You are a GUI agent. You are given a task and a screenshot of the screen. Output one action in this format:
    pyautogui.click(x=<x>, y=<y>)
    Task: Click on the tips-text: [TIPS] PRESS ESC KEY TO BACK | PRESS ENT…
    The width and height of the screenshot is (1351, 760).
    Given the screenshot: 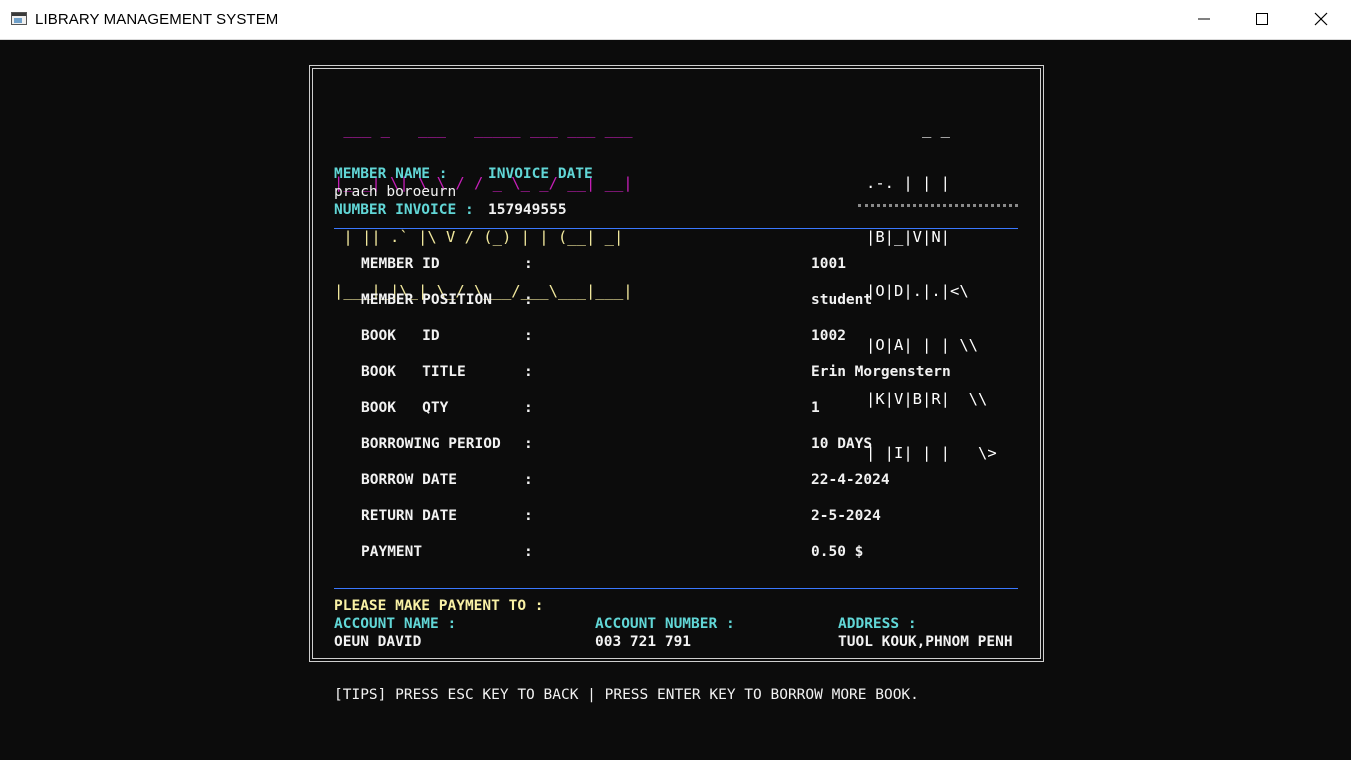 What is the action you would take?
    pyautogui.click(x=626, y=695)
    